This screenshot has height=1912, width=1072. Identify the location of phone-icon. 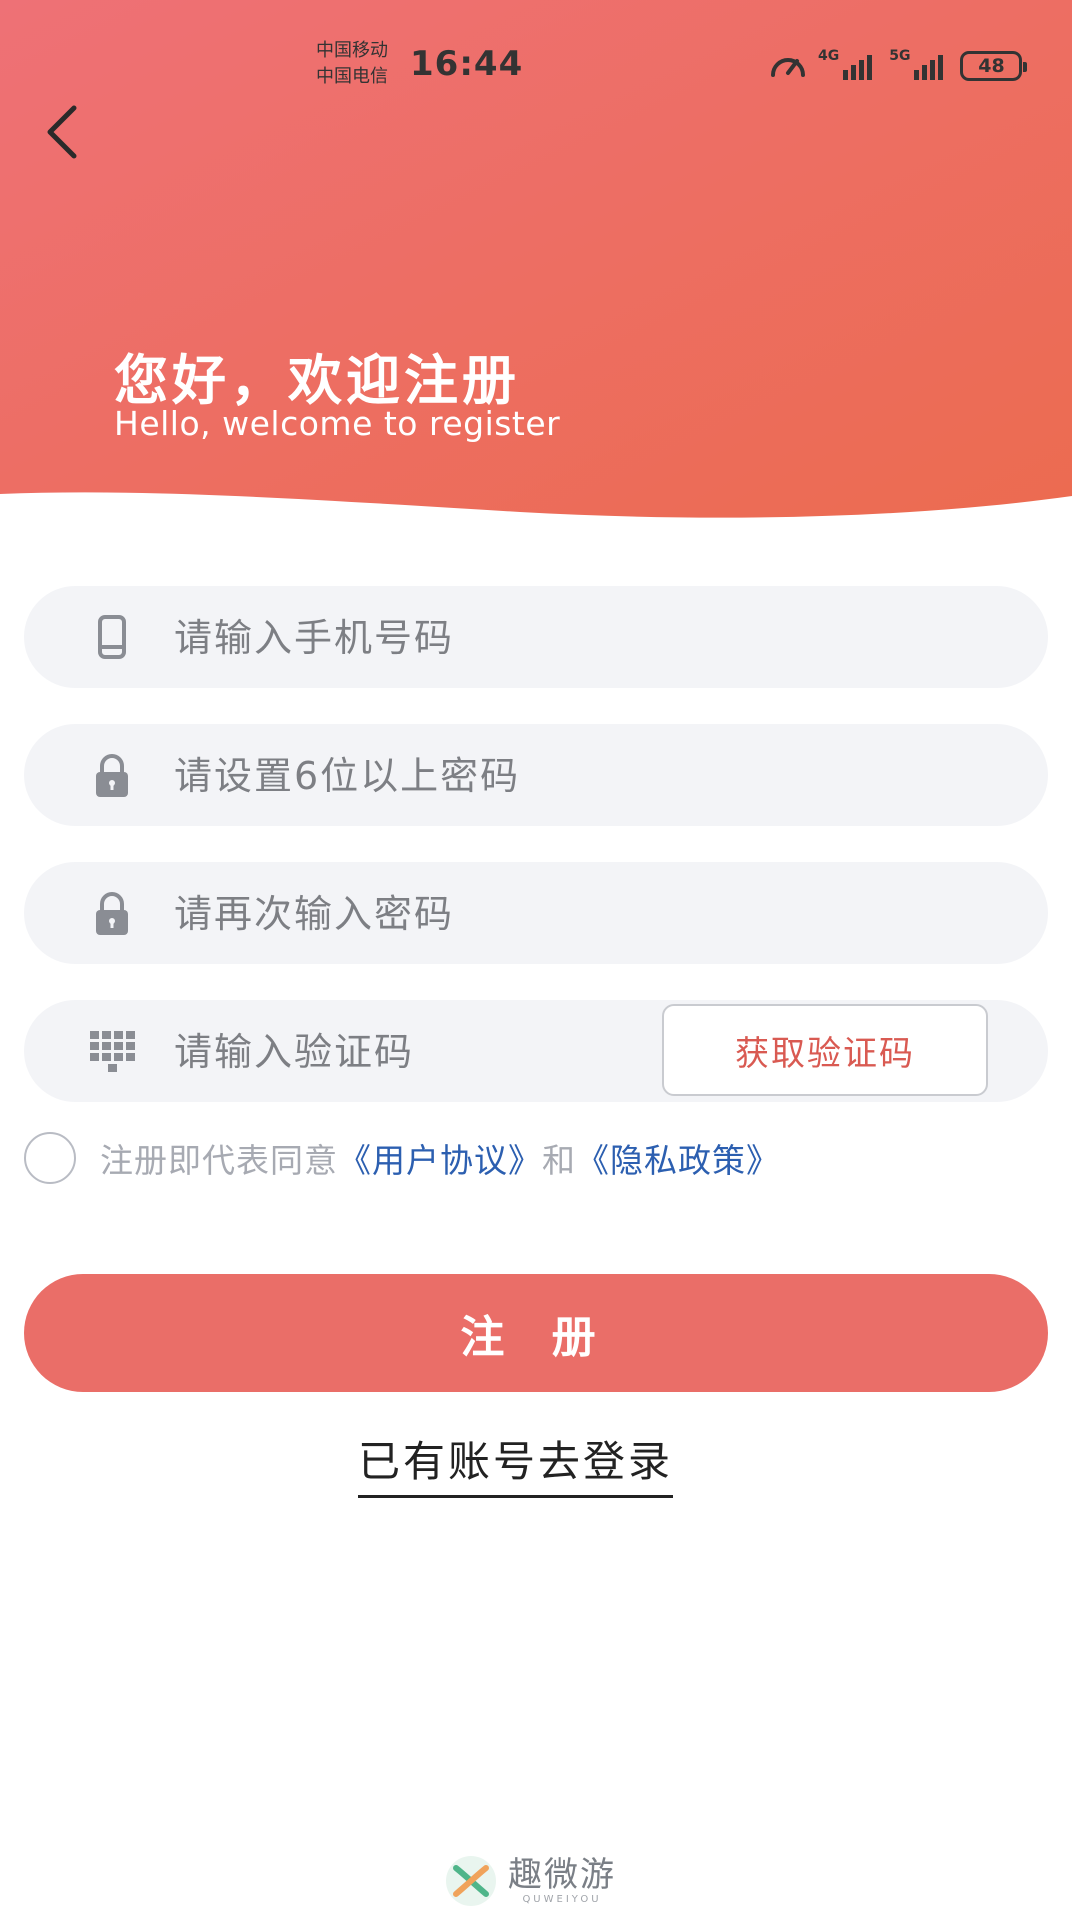
(112, 637).